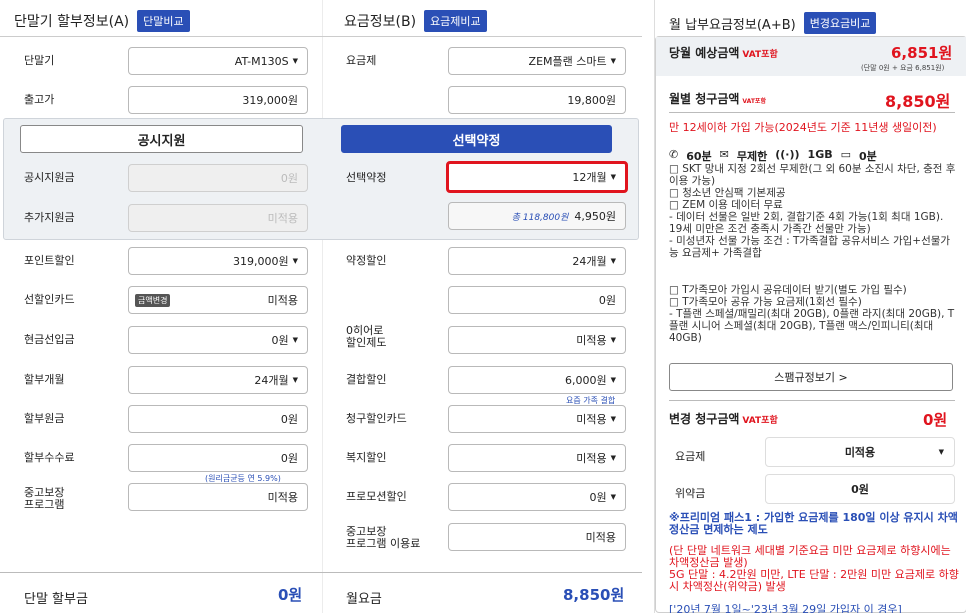  What do you see at coordinates (376, 496) in the screenshot?
I see `promo-label: 프로모션할인` at bounding box center [376, 496].